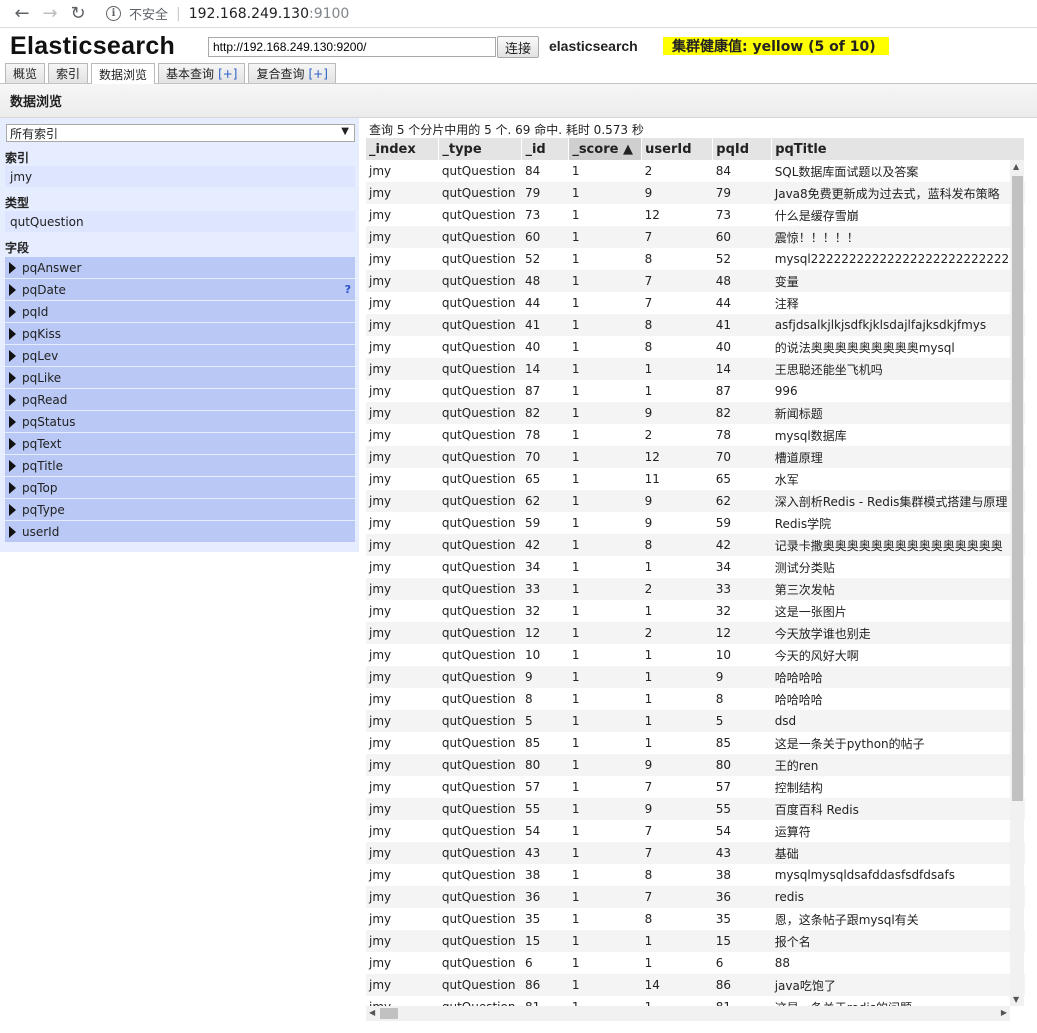 The image size is (1037, 1033). I want to click on column-header: _index, so click(403, 149).